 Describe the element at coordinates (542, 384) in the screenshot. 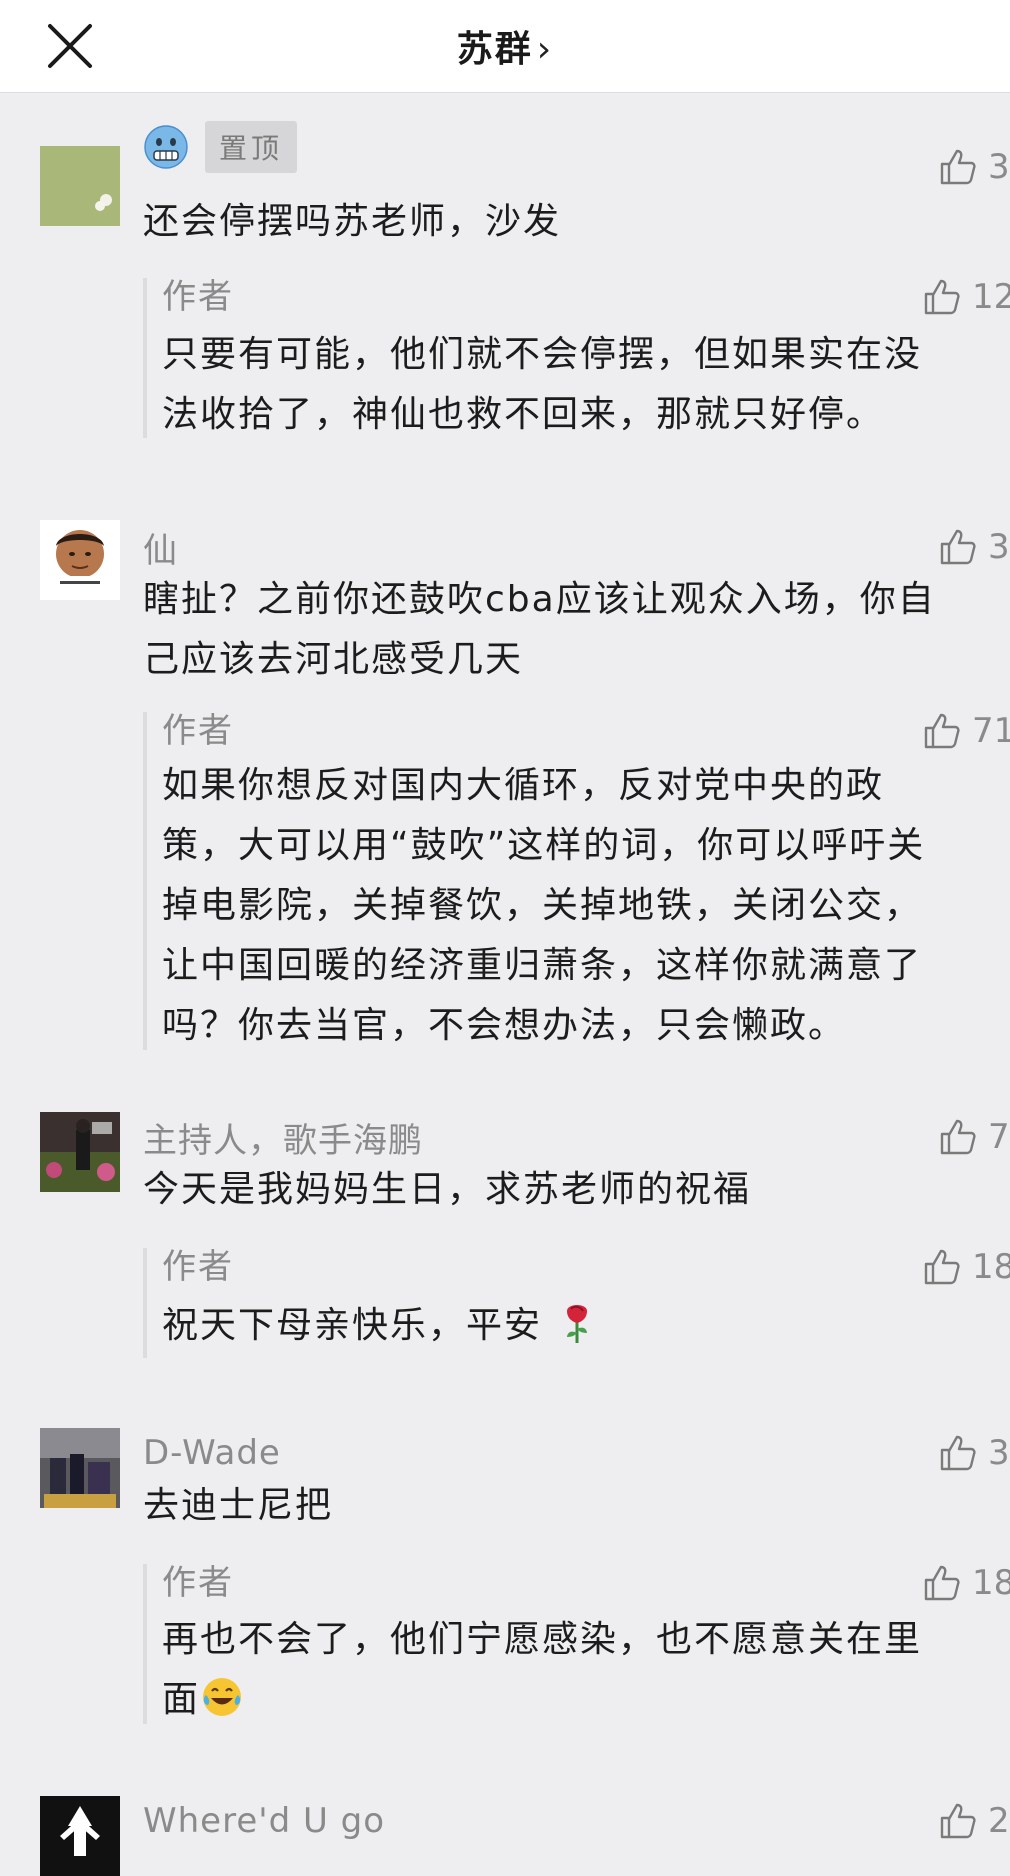

I see `reply-text: 只要有可能，他们就不会停摆，但如果实在没 法收拾了，神仙也救不回来，那就只好停。` at that location.